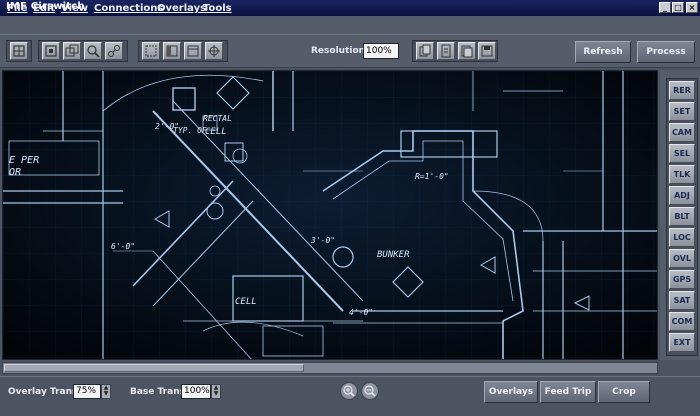 The image size is (700, 416). What do you see at coordinates (682, 153) in the screenshot?
I see `side-button-sel: SEL` at bounding box center [682, 153].